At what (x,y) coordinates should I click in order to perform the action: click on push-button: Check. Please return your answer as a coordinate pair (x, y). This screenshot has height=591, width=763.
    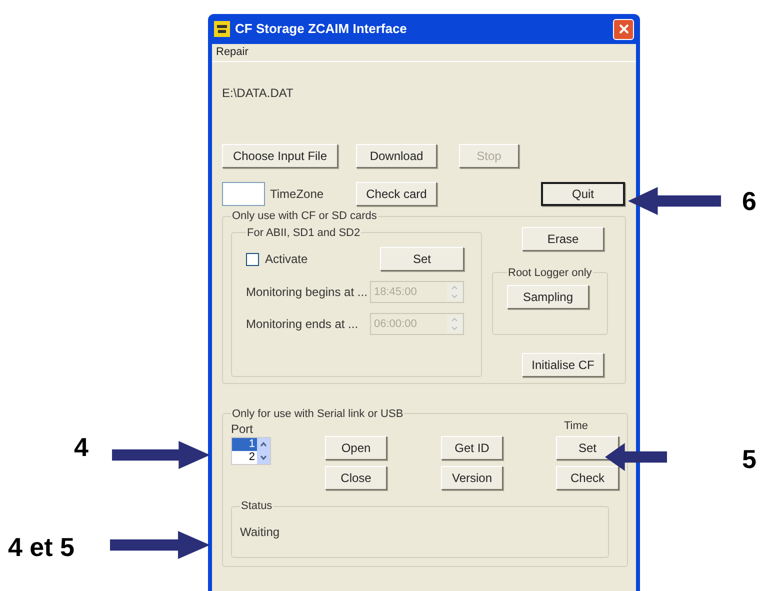
    Looking at the image, I should click on (587, 478).